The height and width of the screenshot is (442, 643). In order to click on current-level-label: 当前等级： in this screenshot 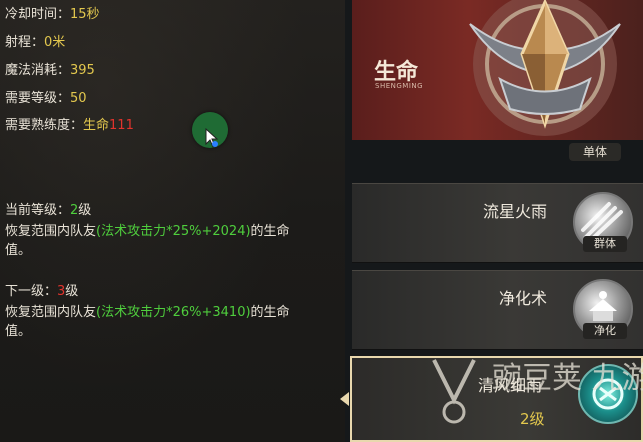, I will do `click(38, 210)`.